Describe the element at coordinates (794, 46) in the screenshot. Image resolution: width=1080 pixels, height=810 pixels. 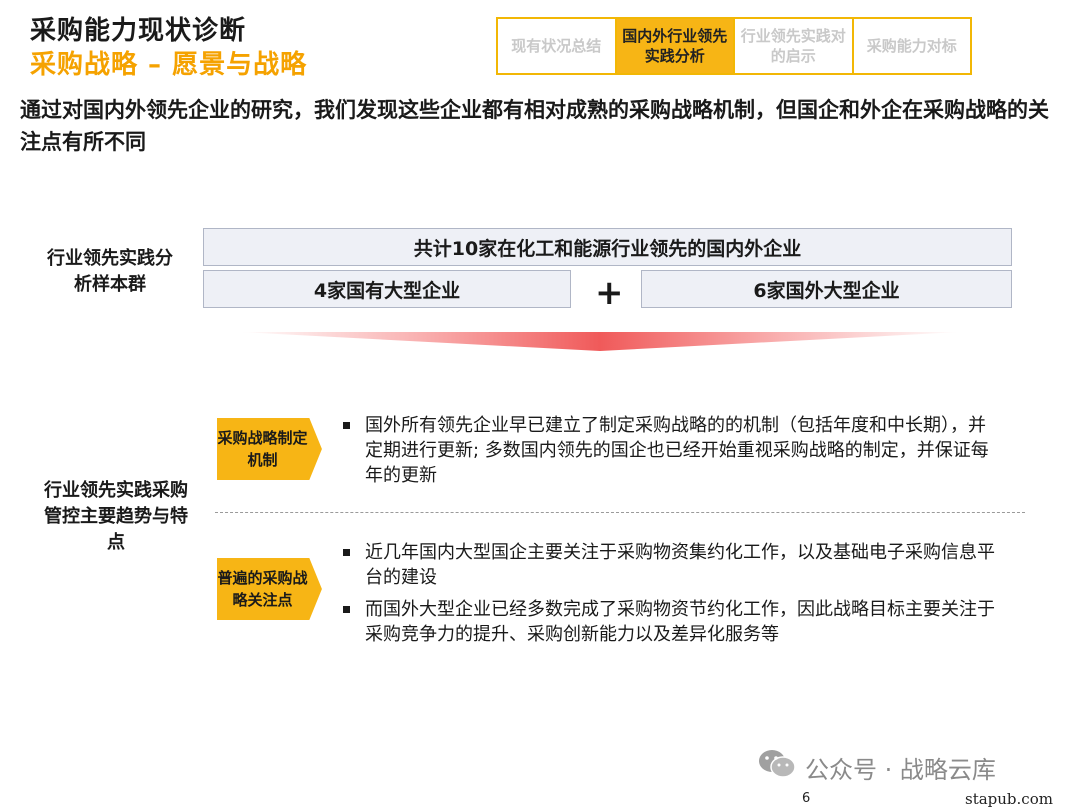
I see `tab-best-practice-insights: 行业领先实践对的启示` at that location.